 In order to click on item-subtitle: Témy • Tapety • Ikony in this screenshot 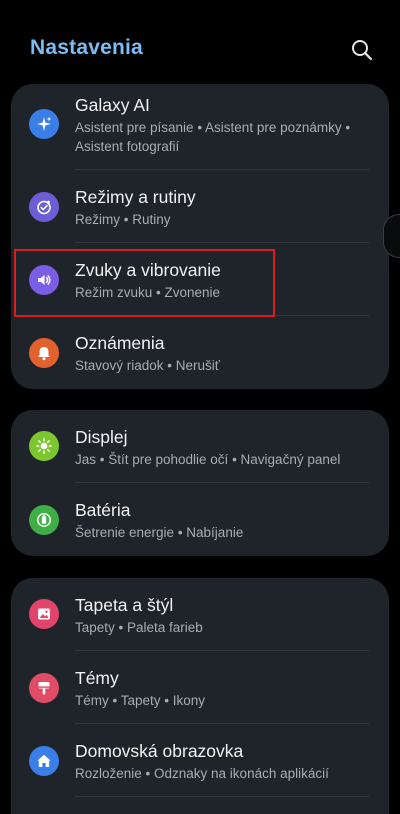, I will do `click(140, 700)`.